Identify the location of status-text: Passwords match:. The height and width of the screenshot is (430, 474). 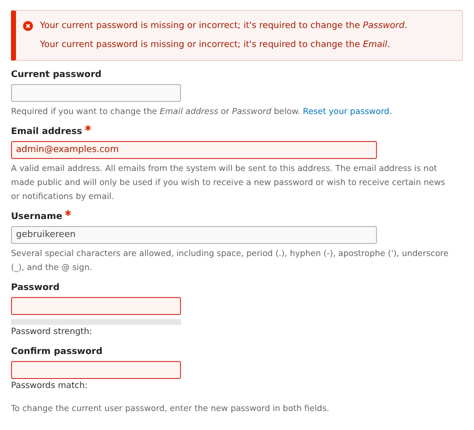
(50, 386).